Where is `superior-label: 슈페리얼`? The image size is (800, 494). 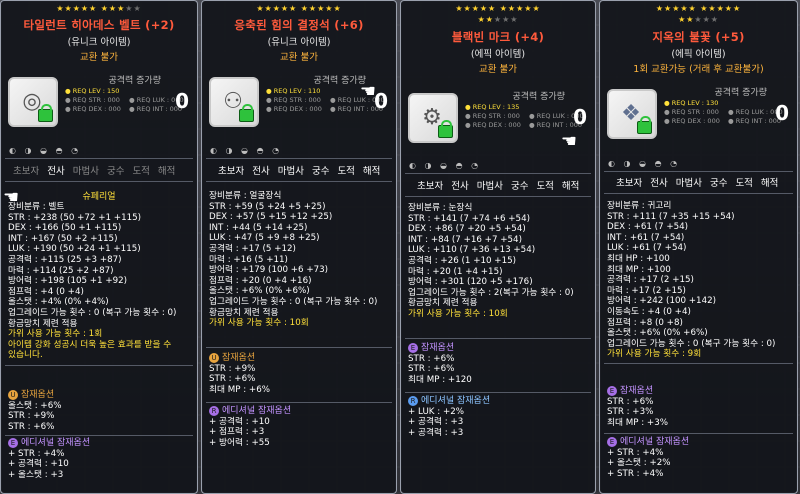 superior-label: 슈페리얼 is located at coordinates (99, 197).